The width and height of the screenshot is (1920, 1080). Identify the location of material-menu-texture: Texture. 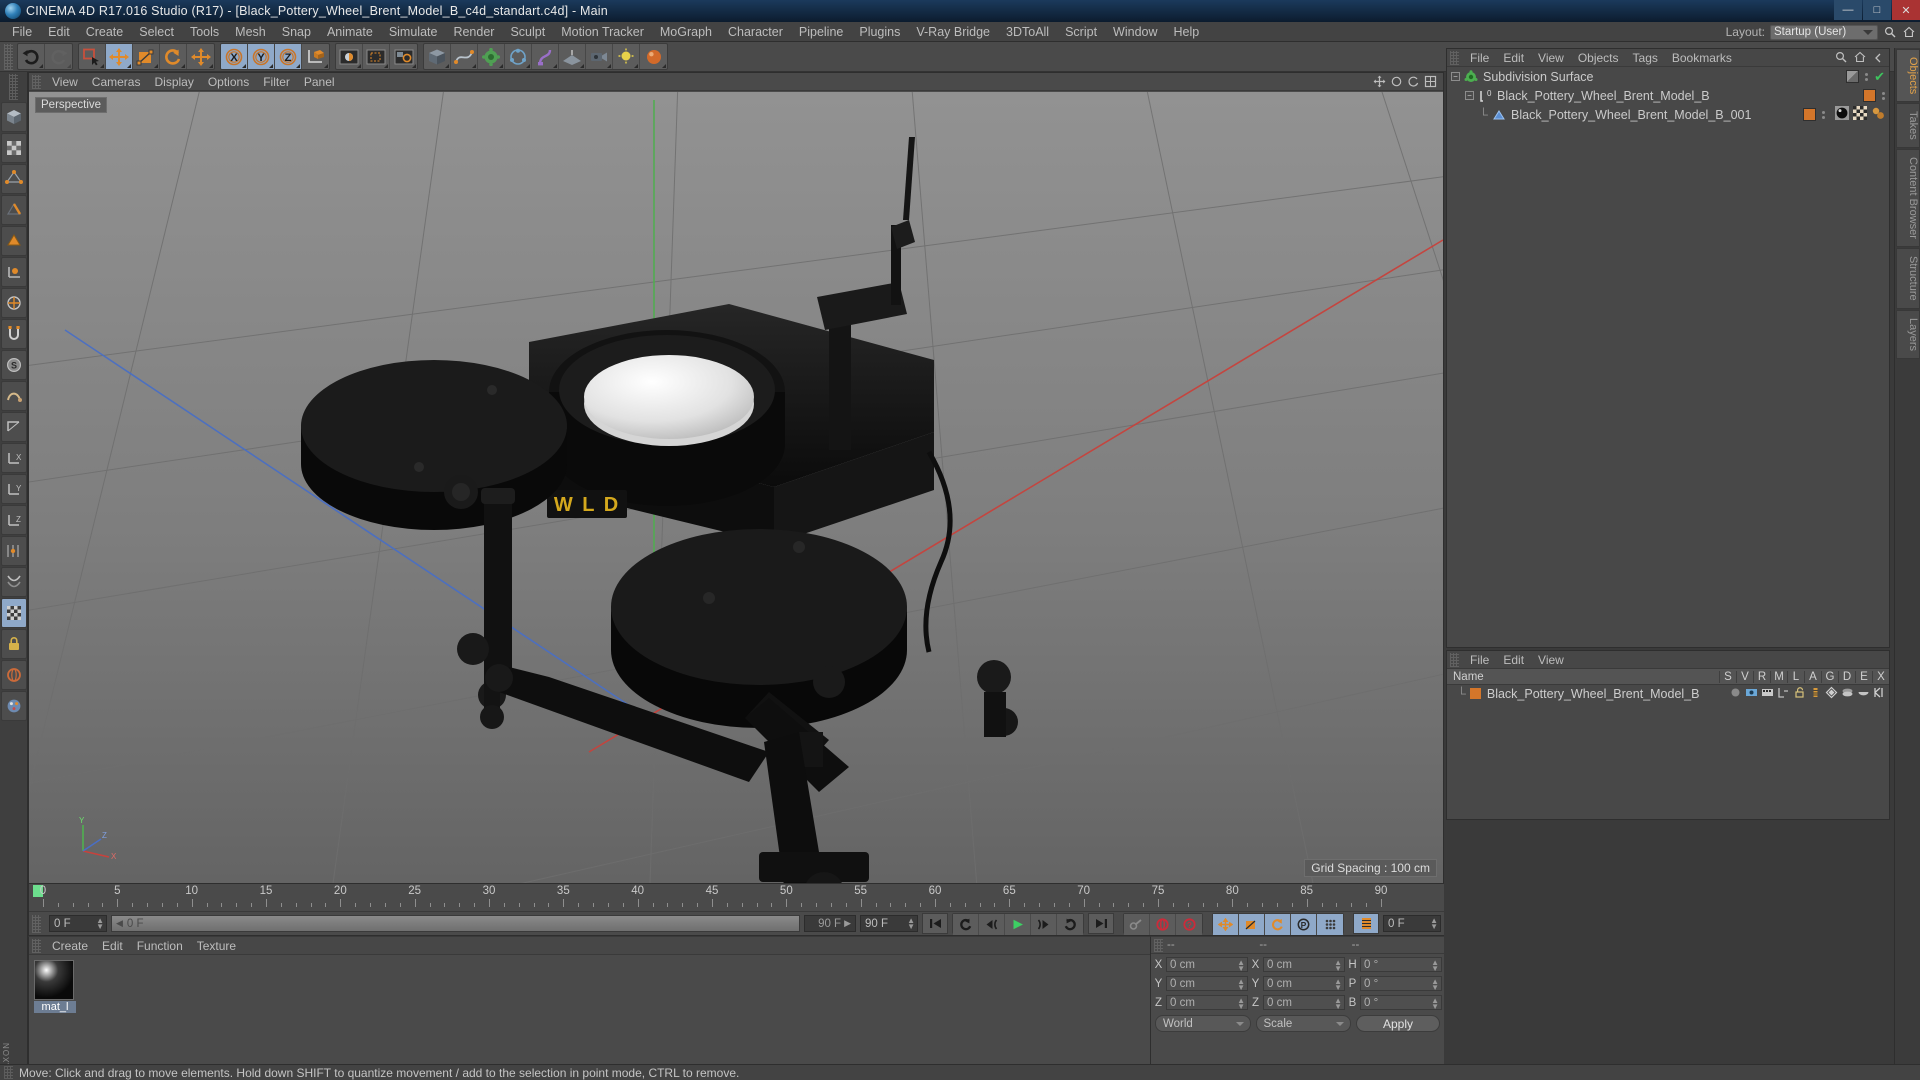
(216, 946).